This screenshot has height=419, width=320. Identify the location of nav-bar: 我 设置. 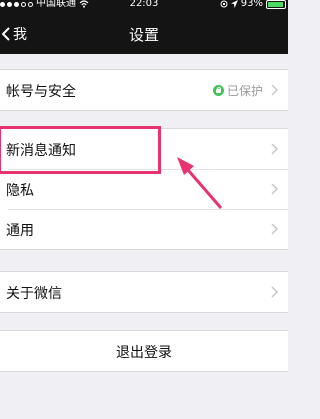
(144, 34).